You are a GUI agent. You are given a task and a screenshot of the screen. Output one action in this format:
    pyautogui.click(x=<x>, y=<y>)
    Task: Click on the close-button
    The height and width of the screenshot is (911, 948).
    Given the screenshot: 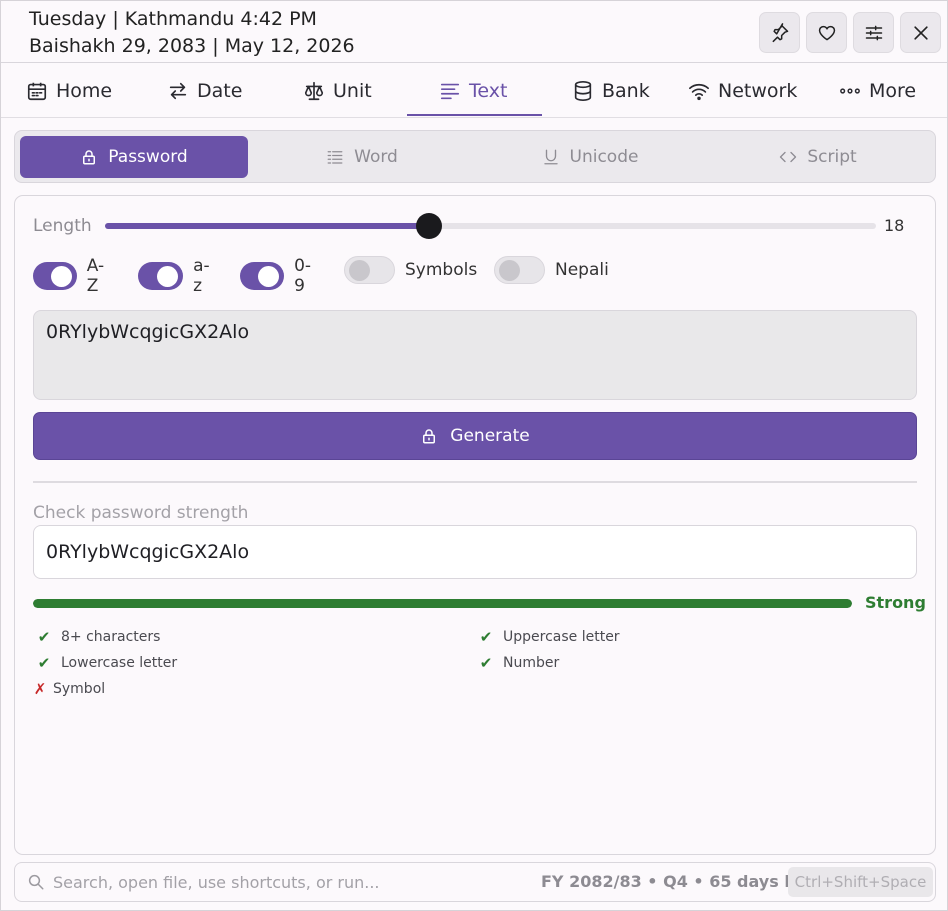 What is the action you would take?
    pyautogui.click(x=920, y=32)
    